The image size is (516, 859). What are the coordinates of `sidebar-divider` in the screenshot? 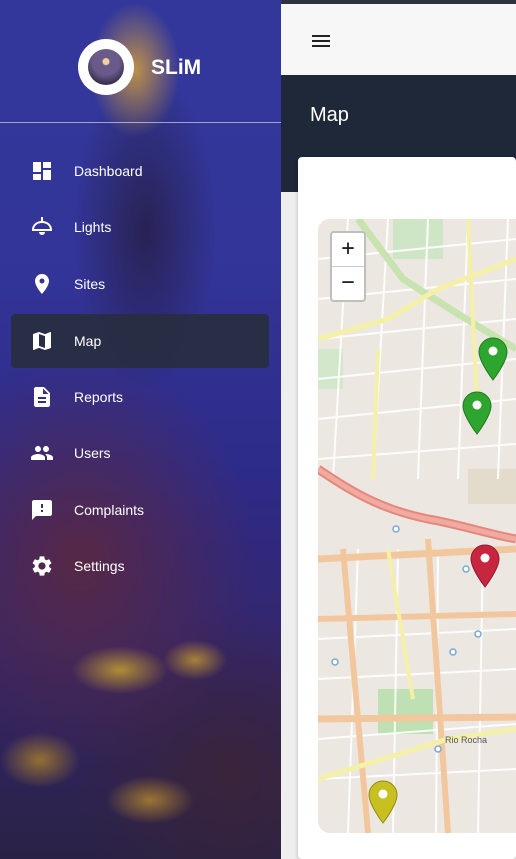 It's located at (140, 122).